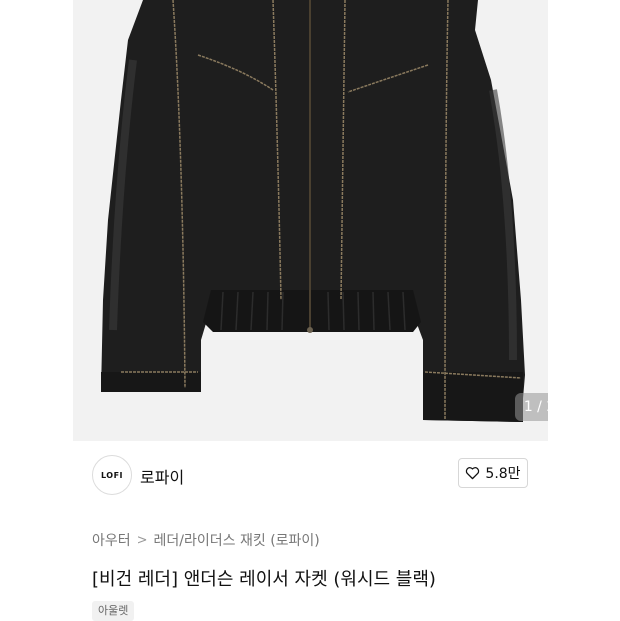 Image resolution: width=620 pixels, height=621 pixels. Describe the element at coordinates (112, 475) in the screenshot. I see `brand-logo: LOFI` at that location.